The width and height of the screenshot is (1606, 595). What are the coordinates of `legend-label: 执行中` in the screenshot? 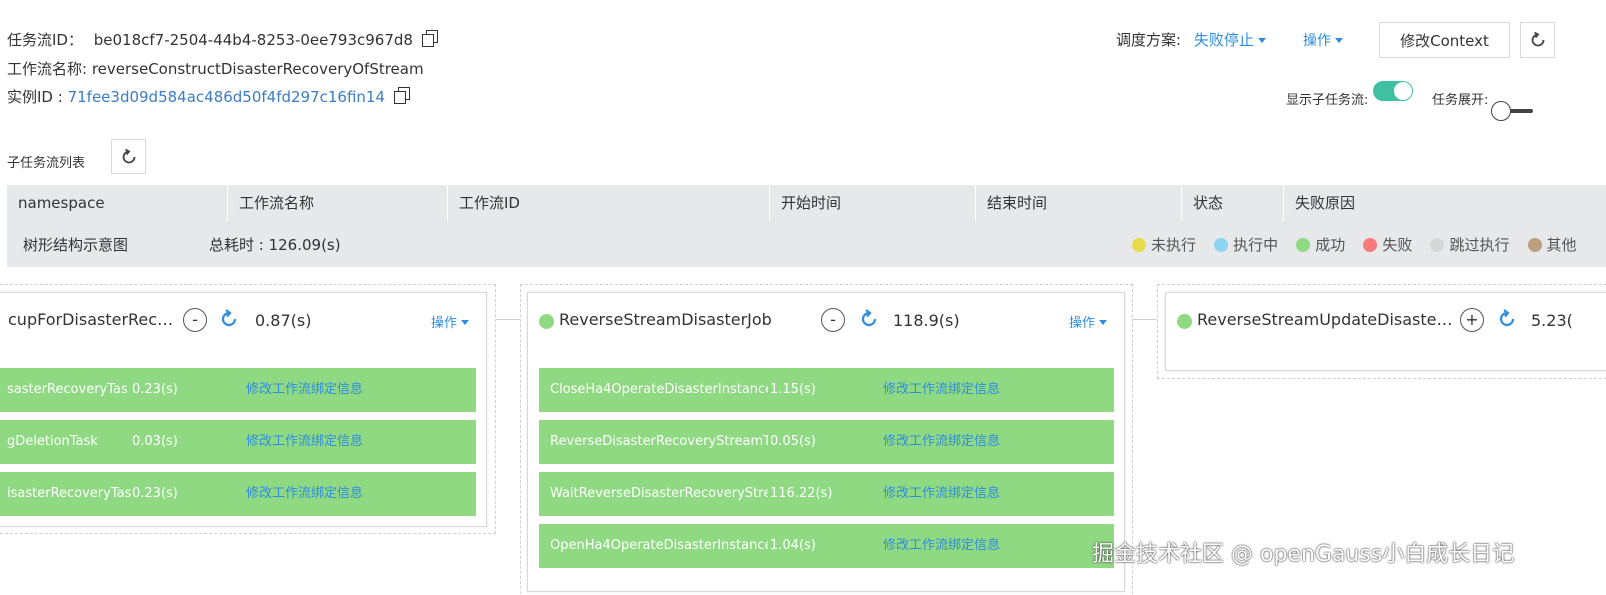 It's located at (1256, 245).